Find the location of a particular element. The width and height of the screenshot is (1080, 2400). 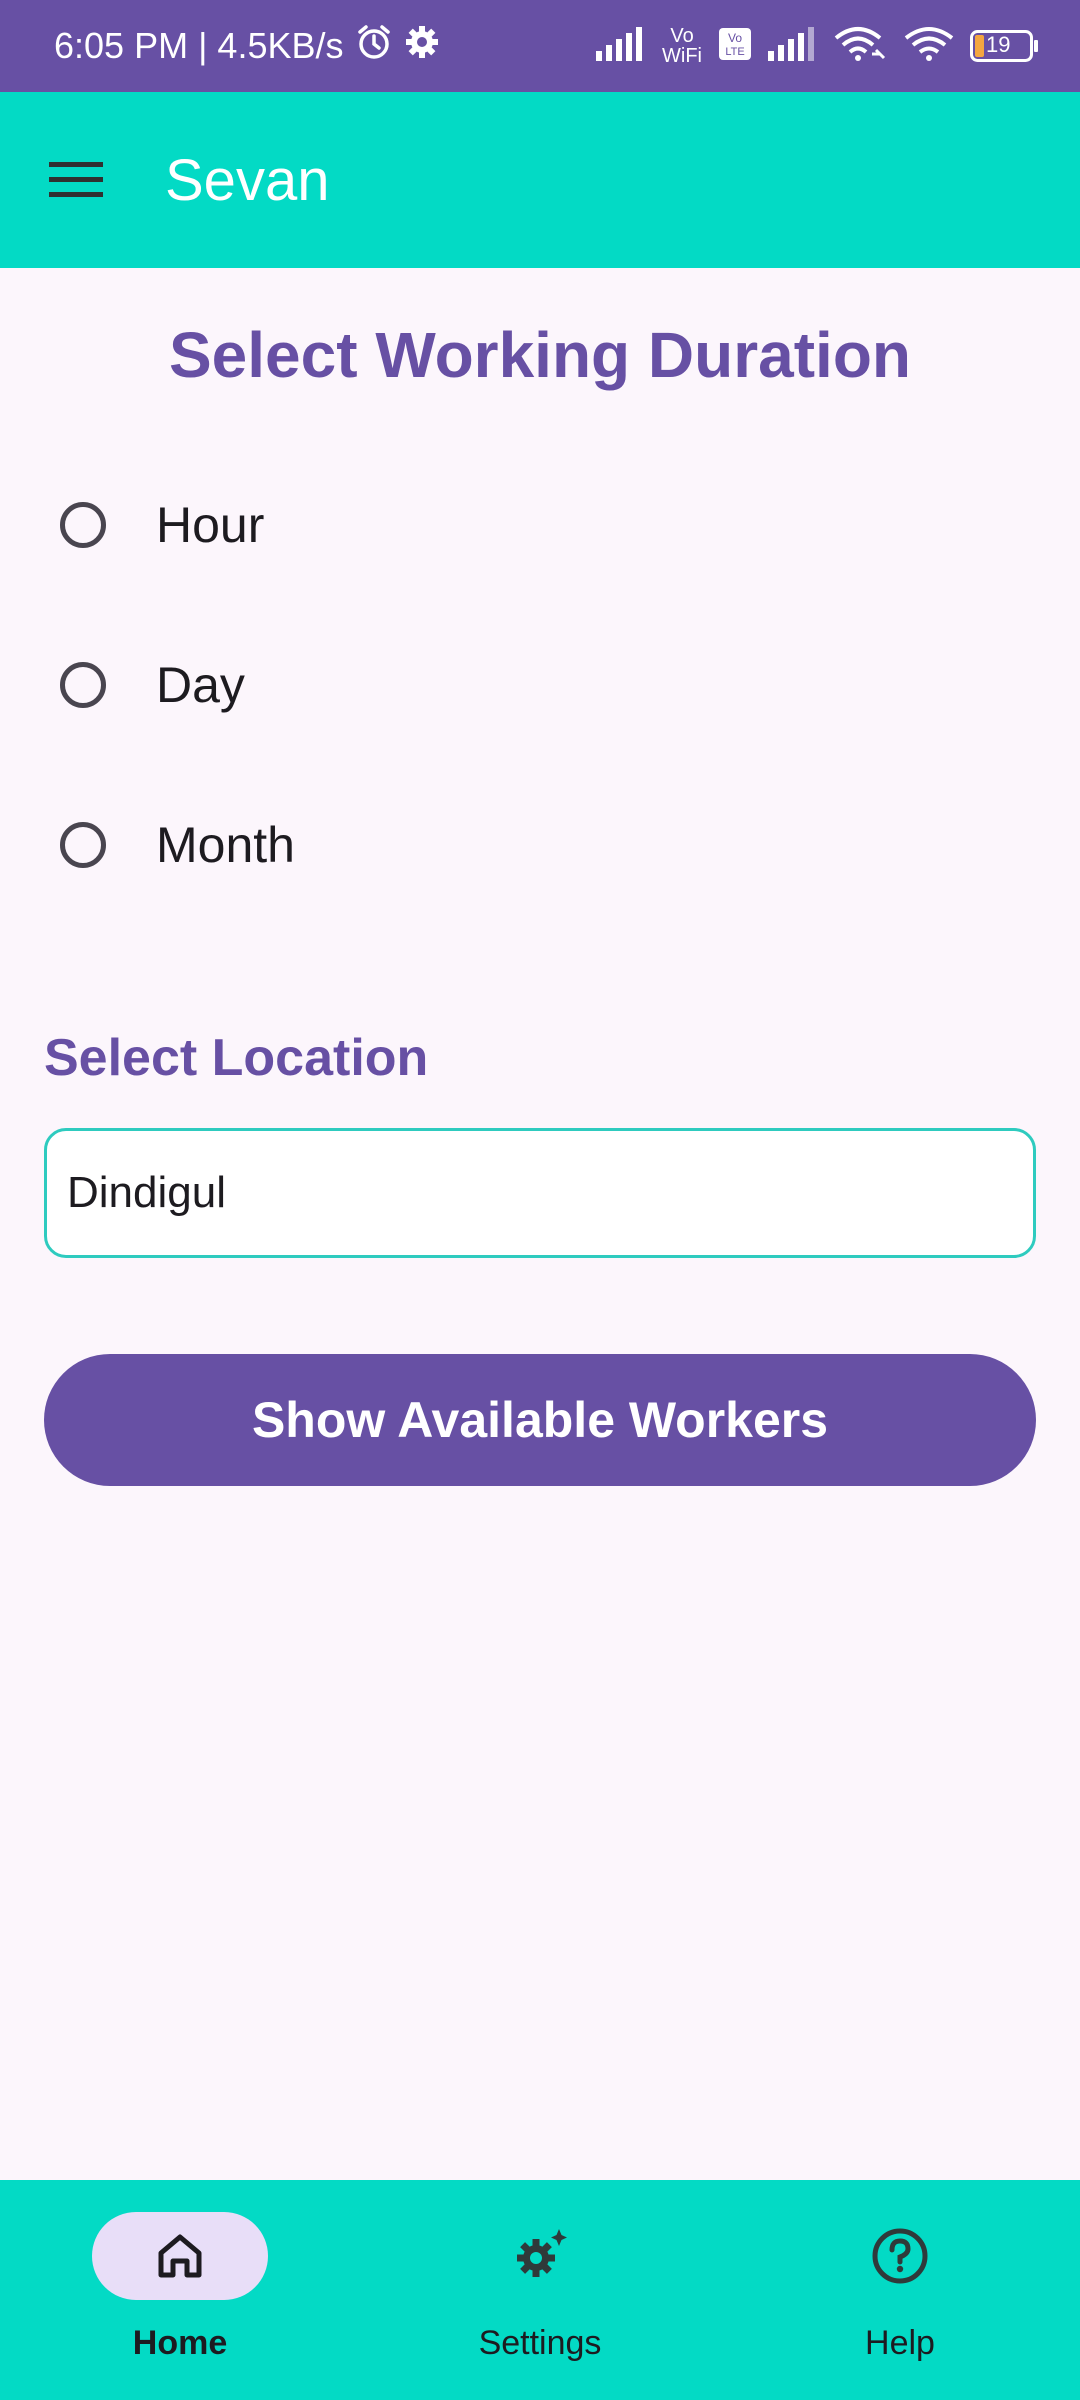

status-left: 6:05 PM | 4.5KB/s is located at coordinates (247, 46).